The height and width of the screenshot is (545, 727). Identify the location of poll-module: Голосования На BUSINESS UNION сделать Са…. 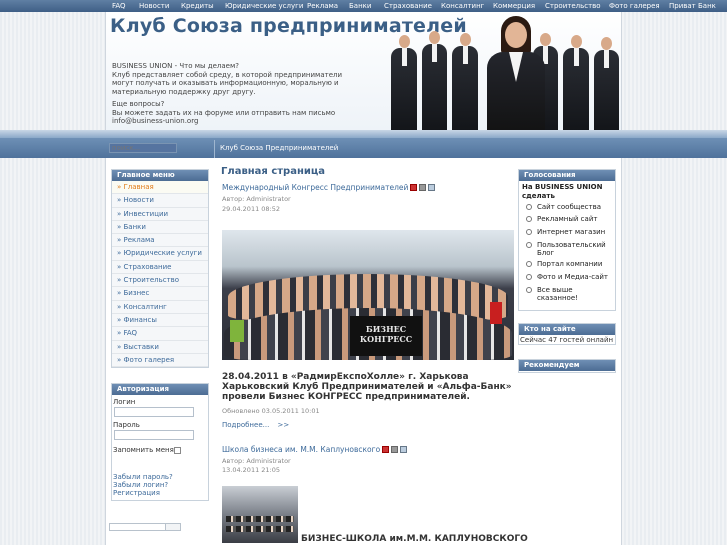
(567, 240).